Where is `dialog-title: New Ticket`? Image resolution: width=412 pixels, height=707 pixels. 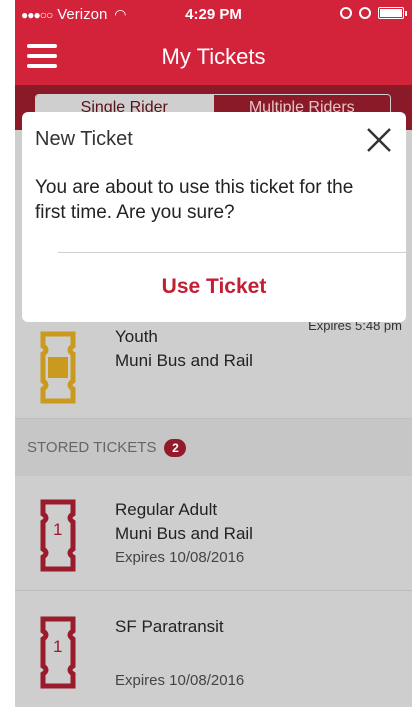 dialog-title: New Ticket is located at coordinates (84, 139).